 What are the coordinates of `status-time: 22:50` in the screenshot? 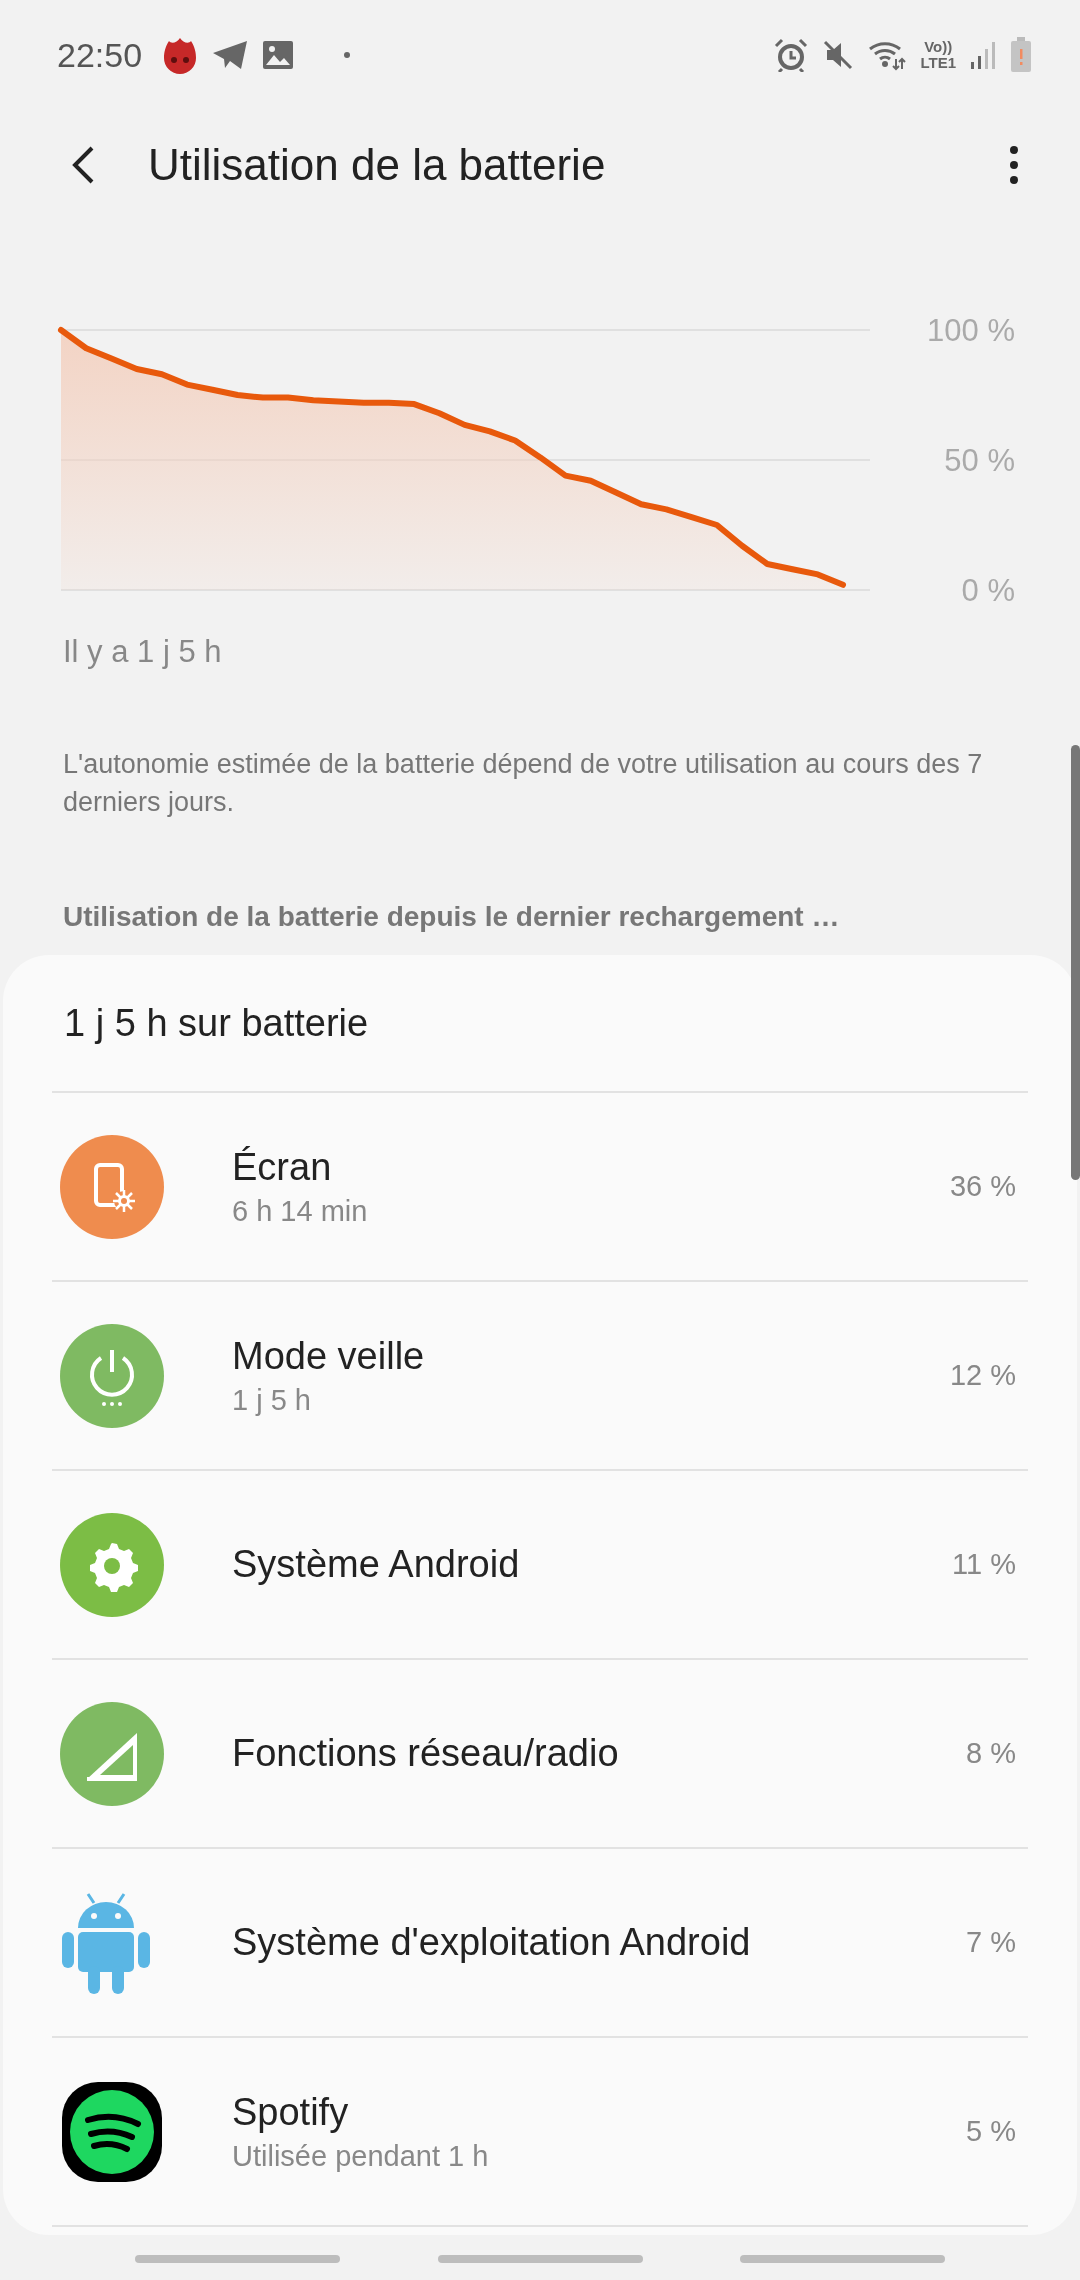 It's located at (100, 55).